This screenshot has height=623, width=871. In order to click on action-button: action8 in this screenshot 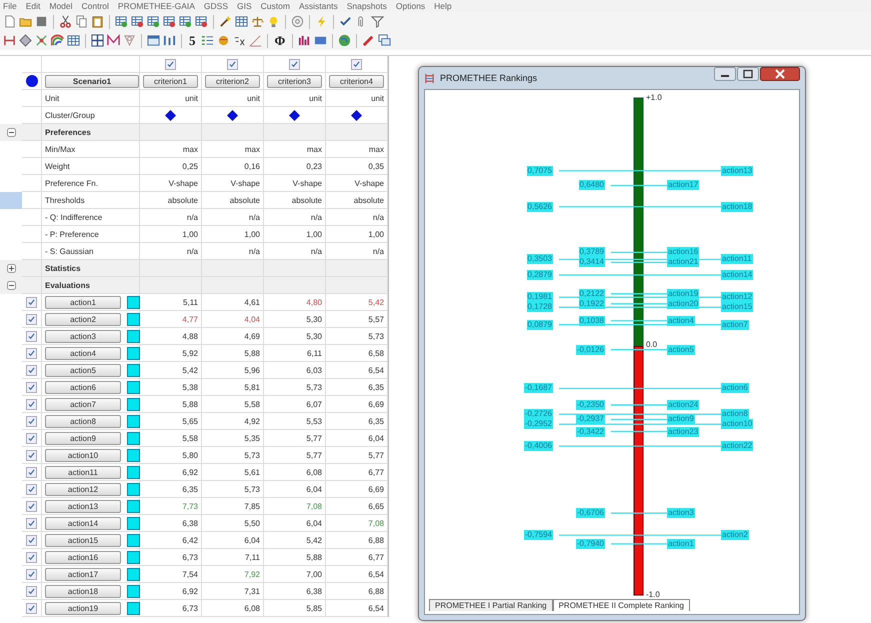, I will do `click(83, 421)`.